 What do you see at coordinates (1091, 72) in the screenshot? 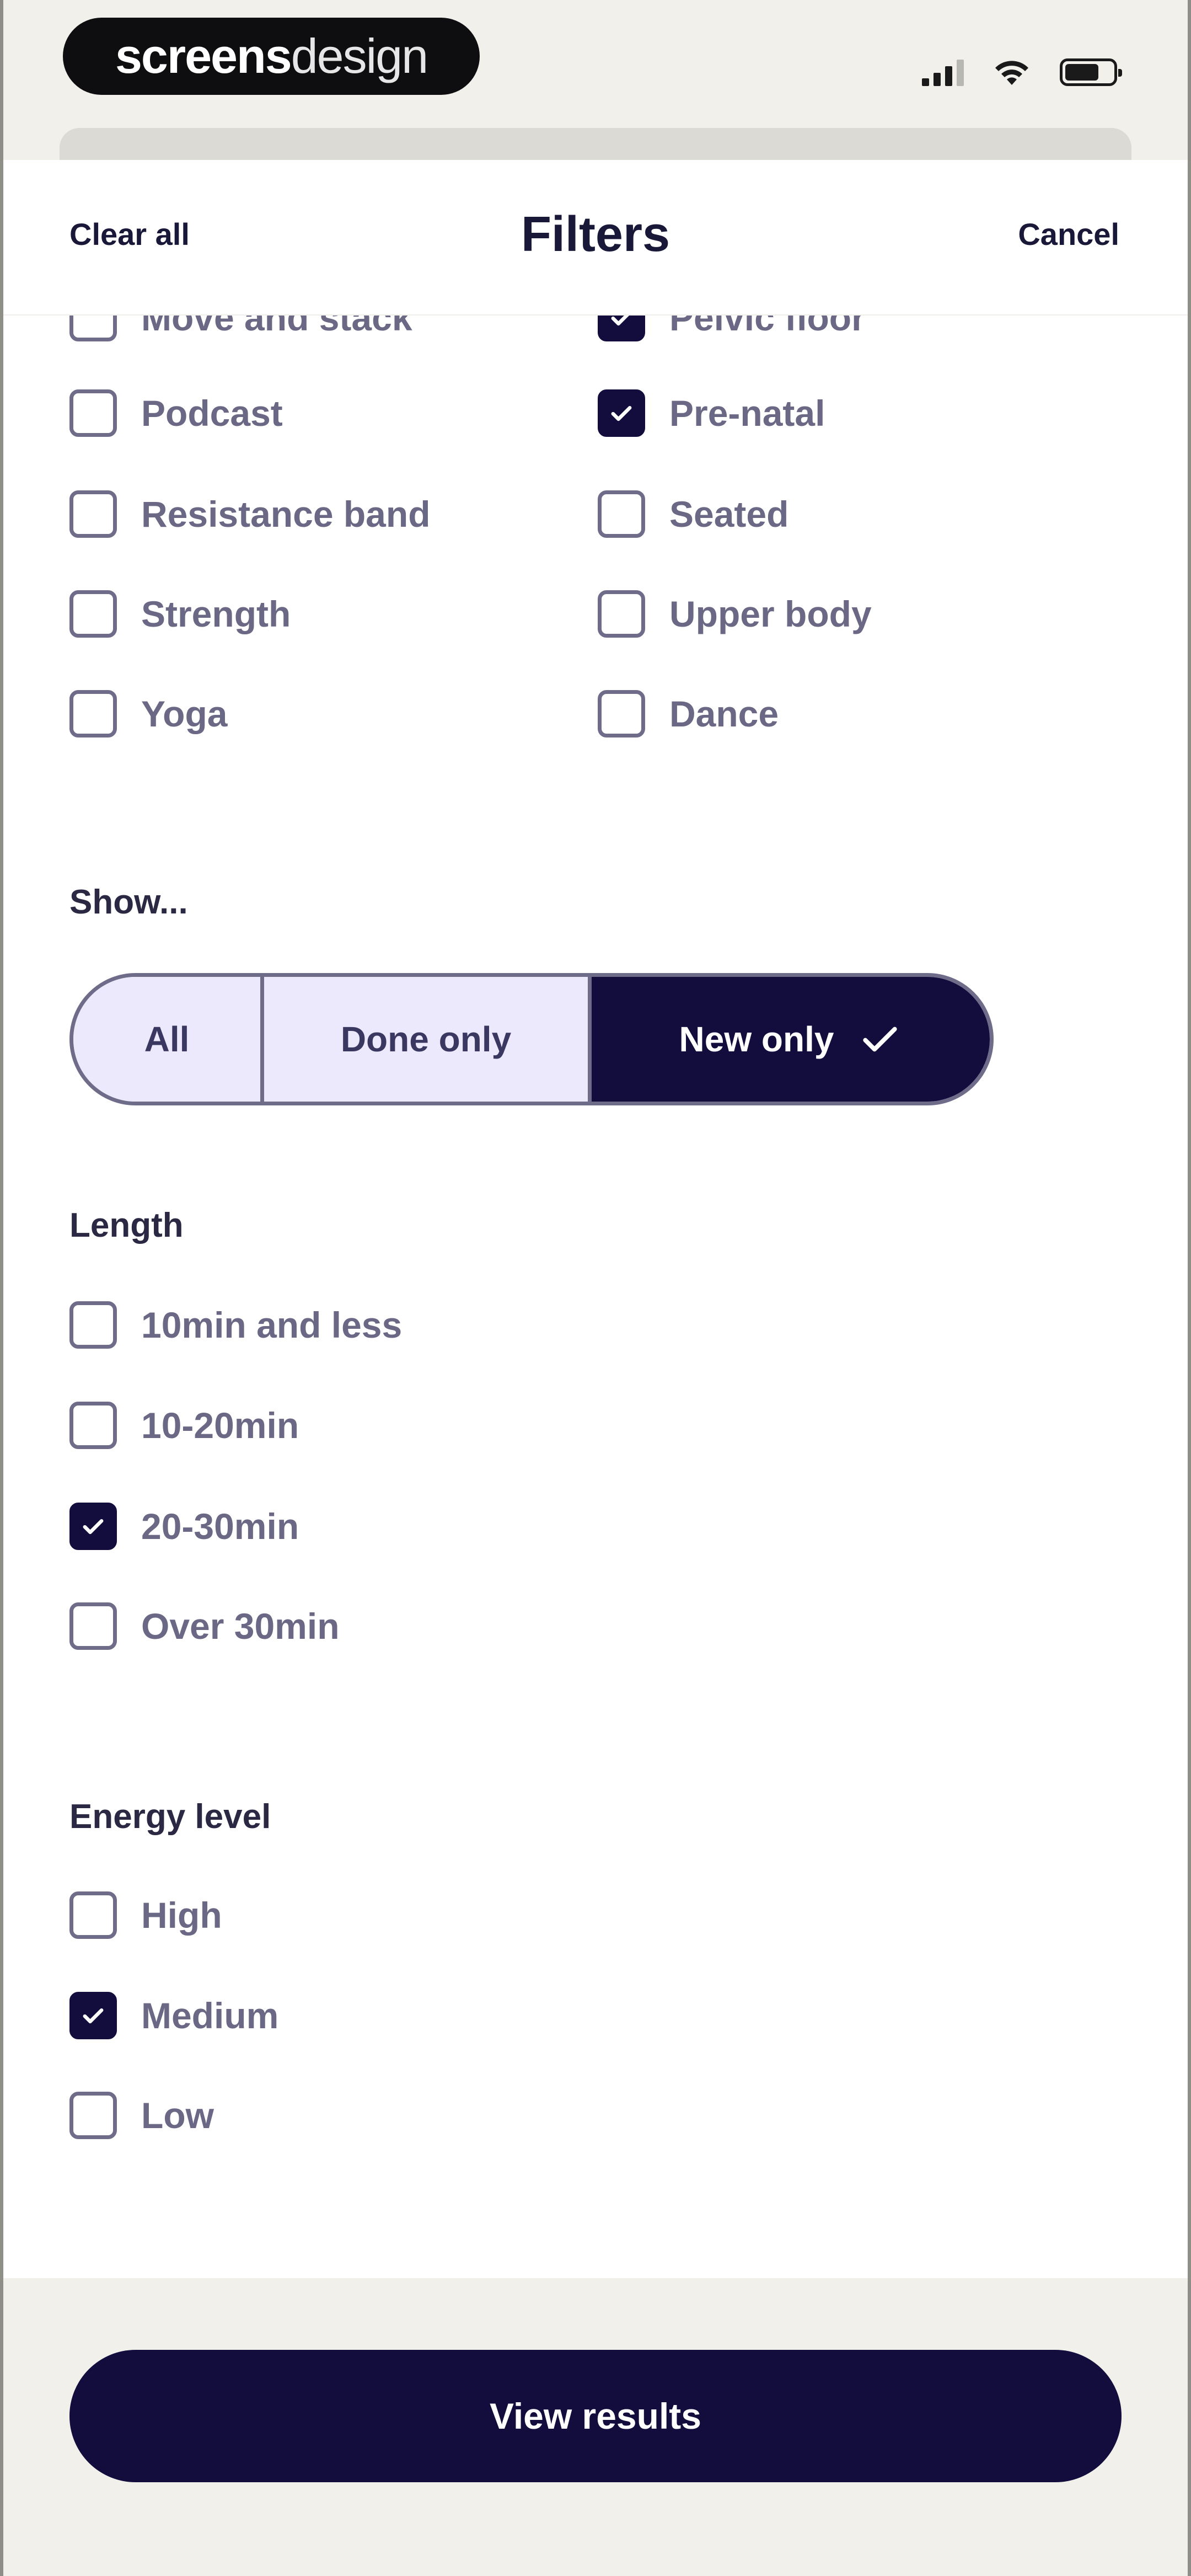
I see `battery-icon` at bounding box center [1091, 72].